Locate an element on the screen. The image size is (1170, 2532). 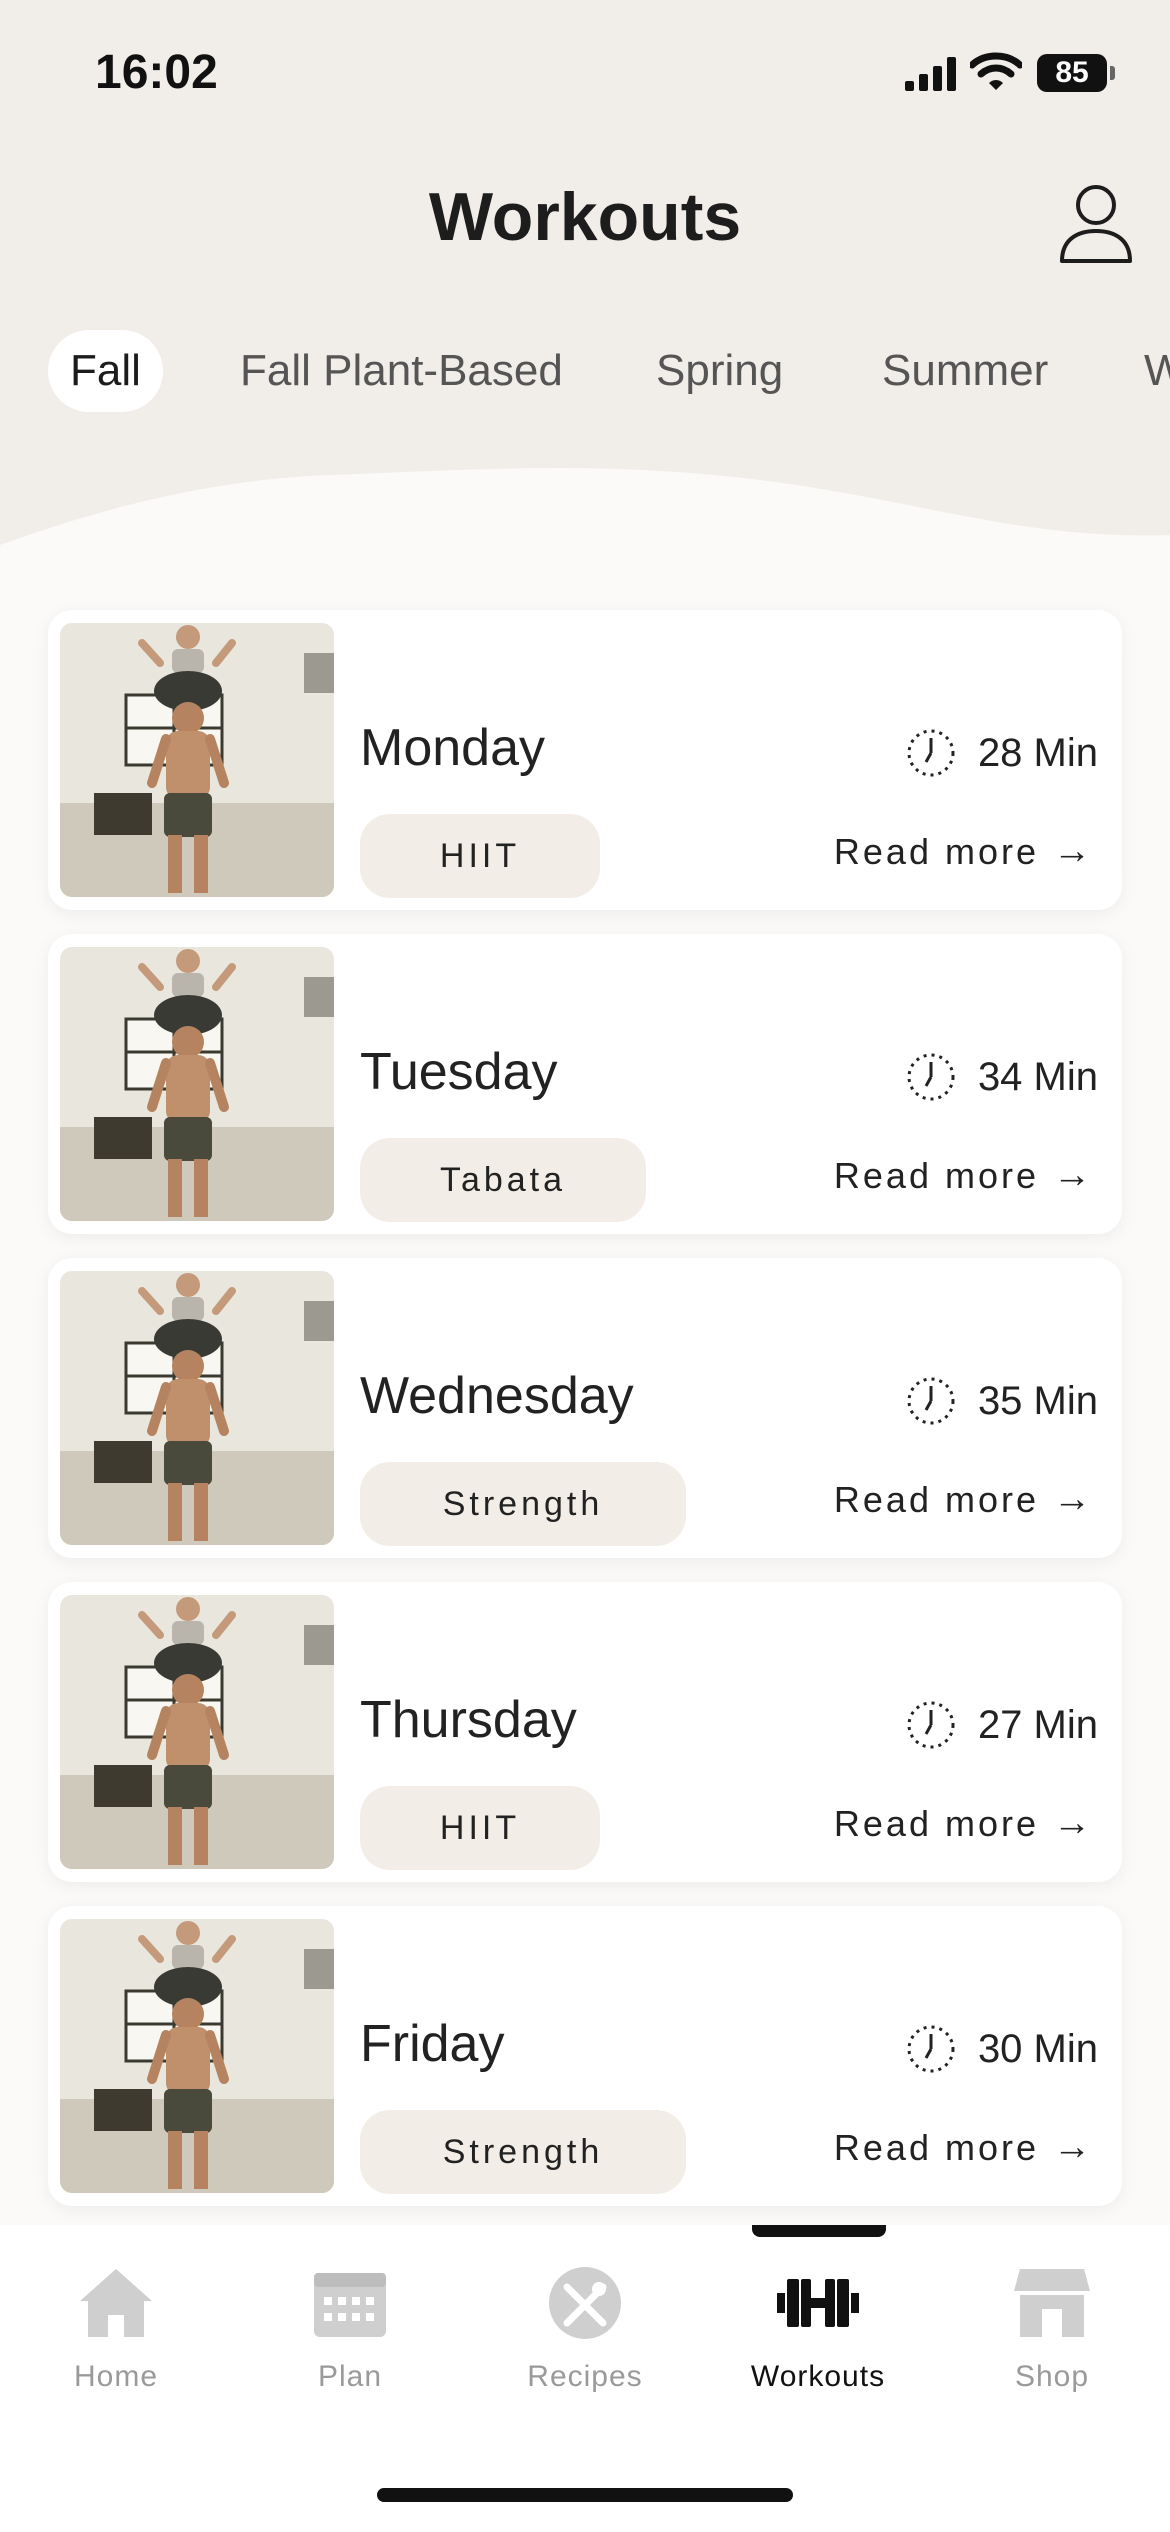
workout-card-wednesday: Wednesday Strength 35 Min Read more → is located at coordinates (585, 1408).